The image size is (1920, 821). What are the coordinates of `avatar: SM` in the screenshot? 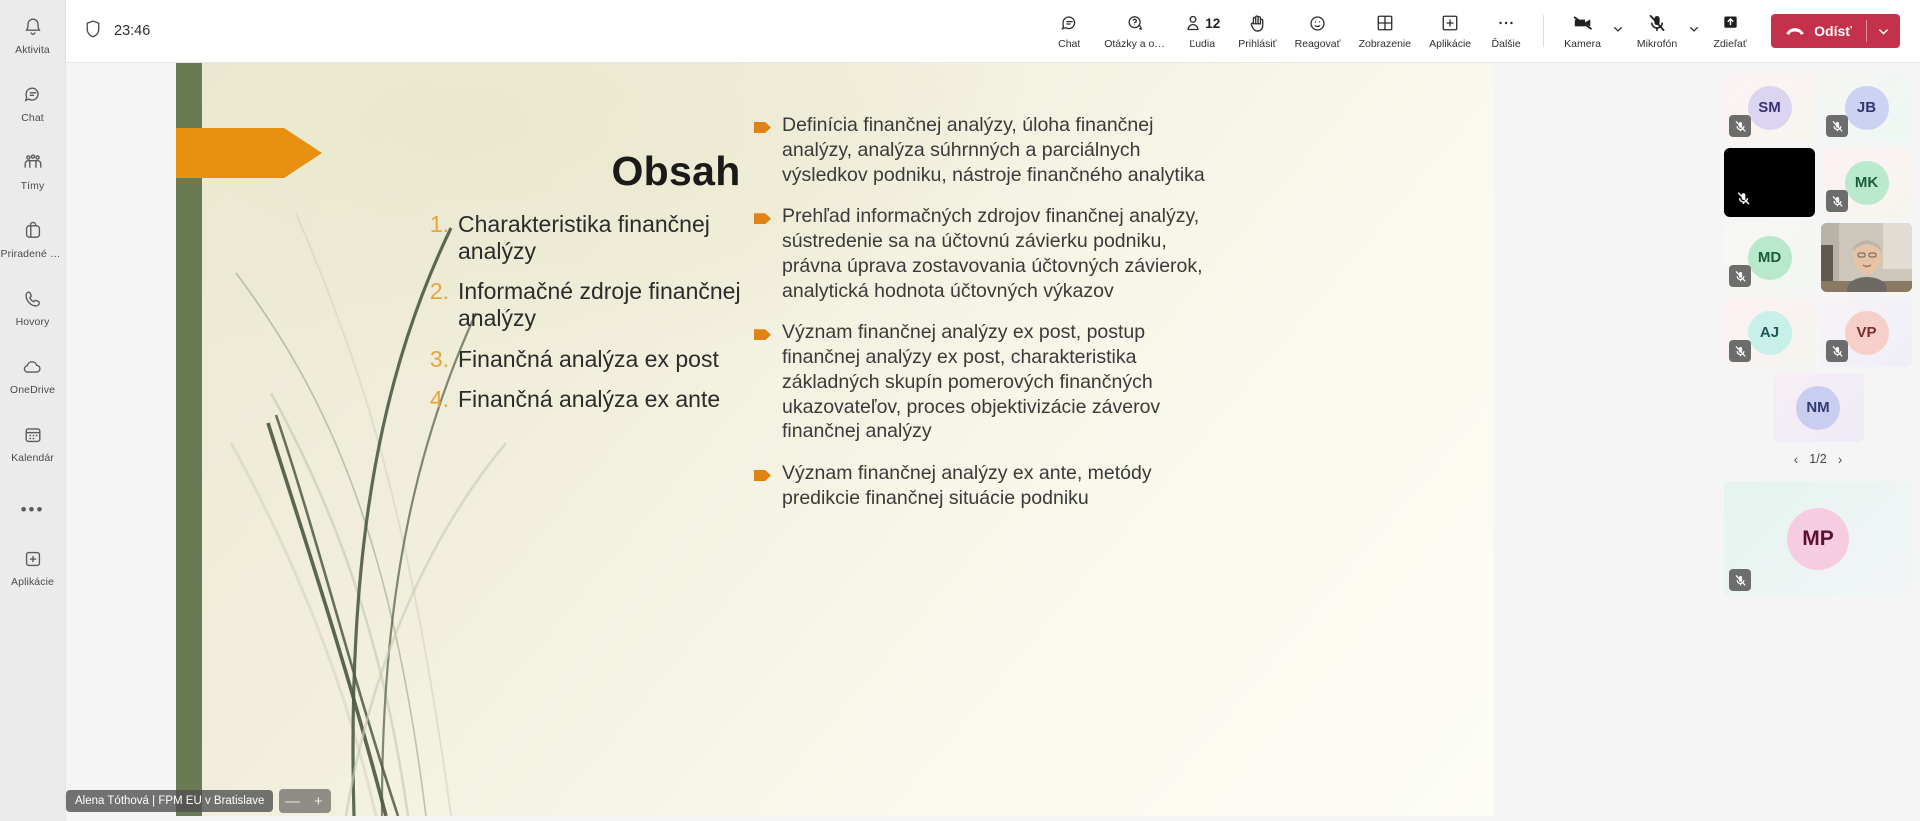 It's located at (1769, 107).